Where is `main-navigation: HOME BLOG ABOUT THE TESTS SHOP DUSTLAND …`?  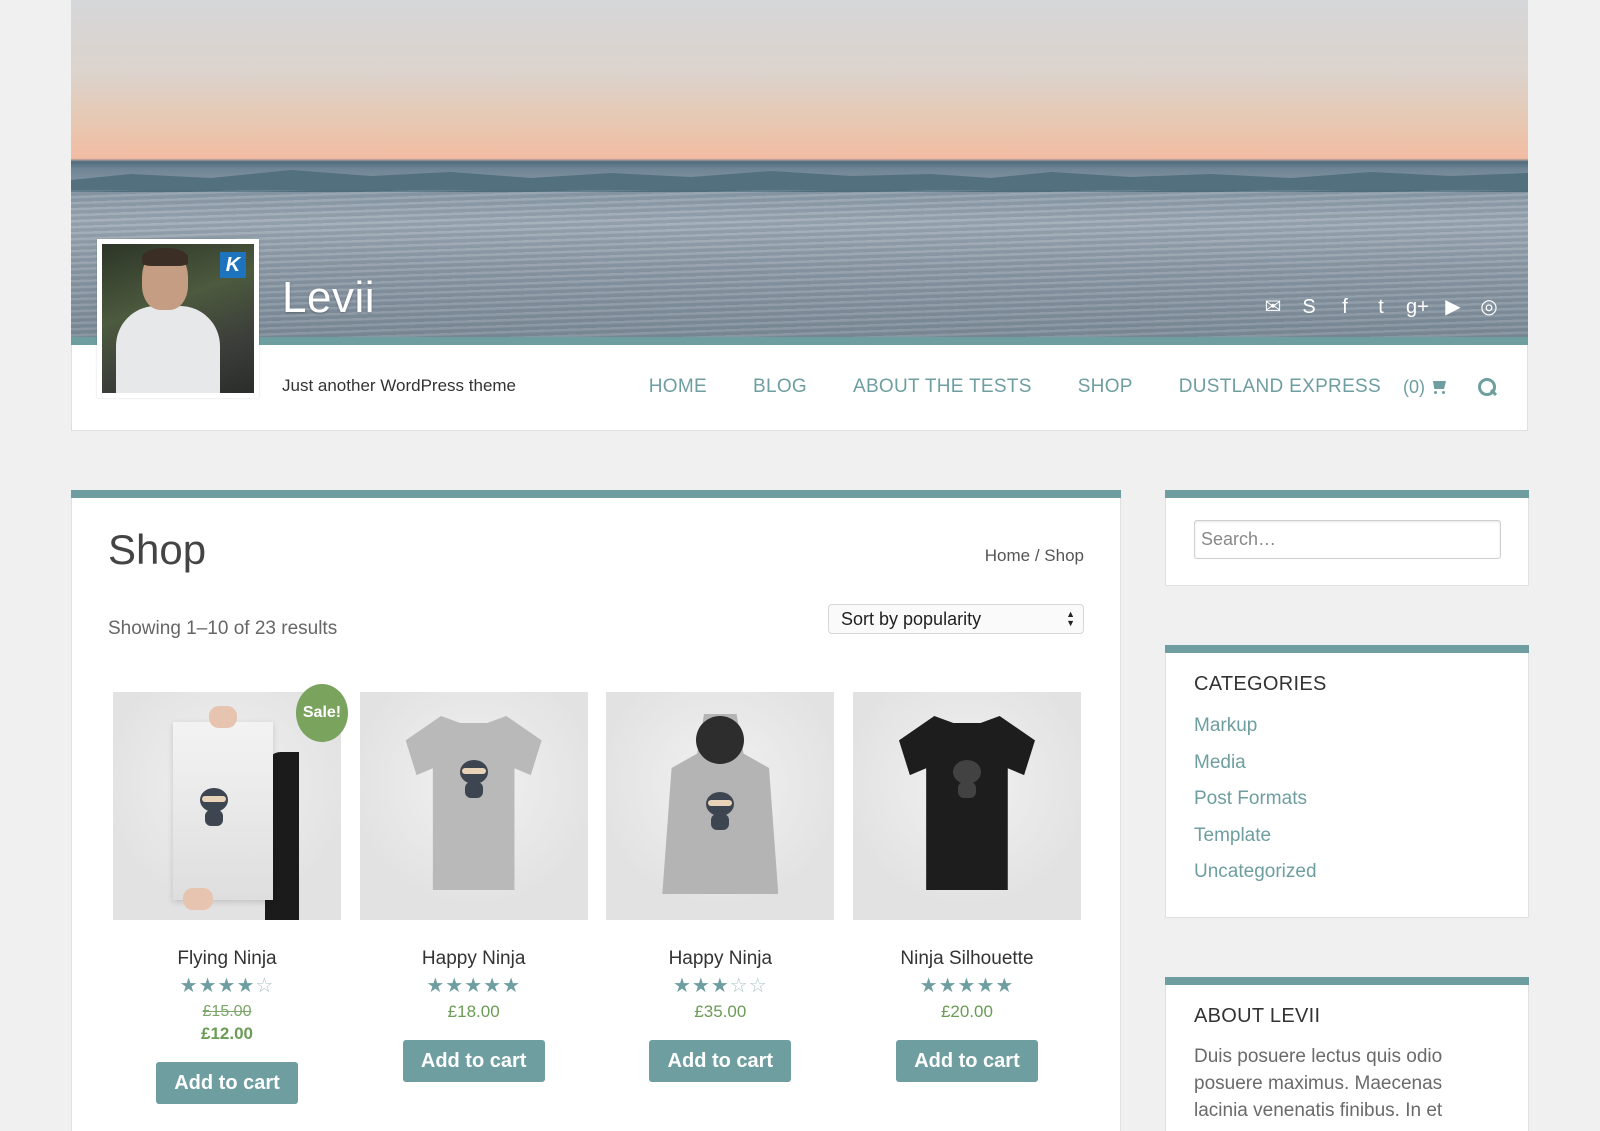 main-navigation: HOME BLOG ABOUT THE TESTS SHOP DUSTLAND … is located at coordinates (1050, 387).